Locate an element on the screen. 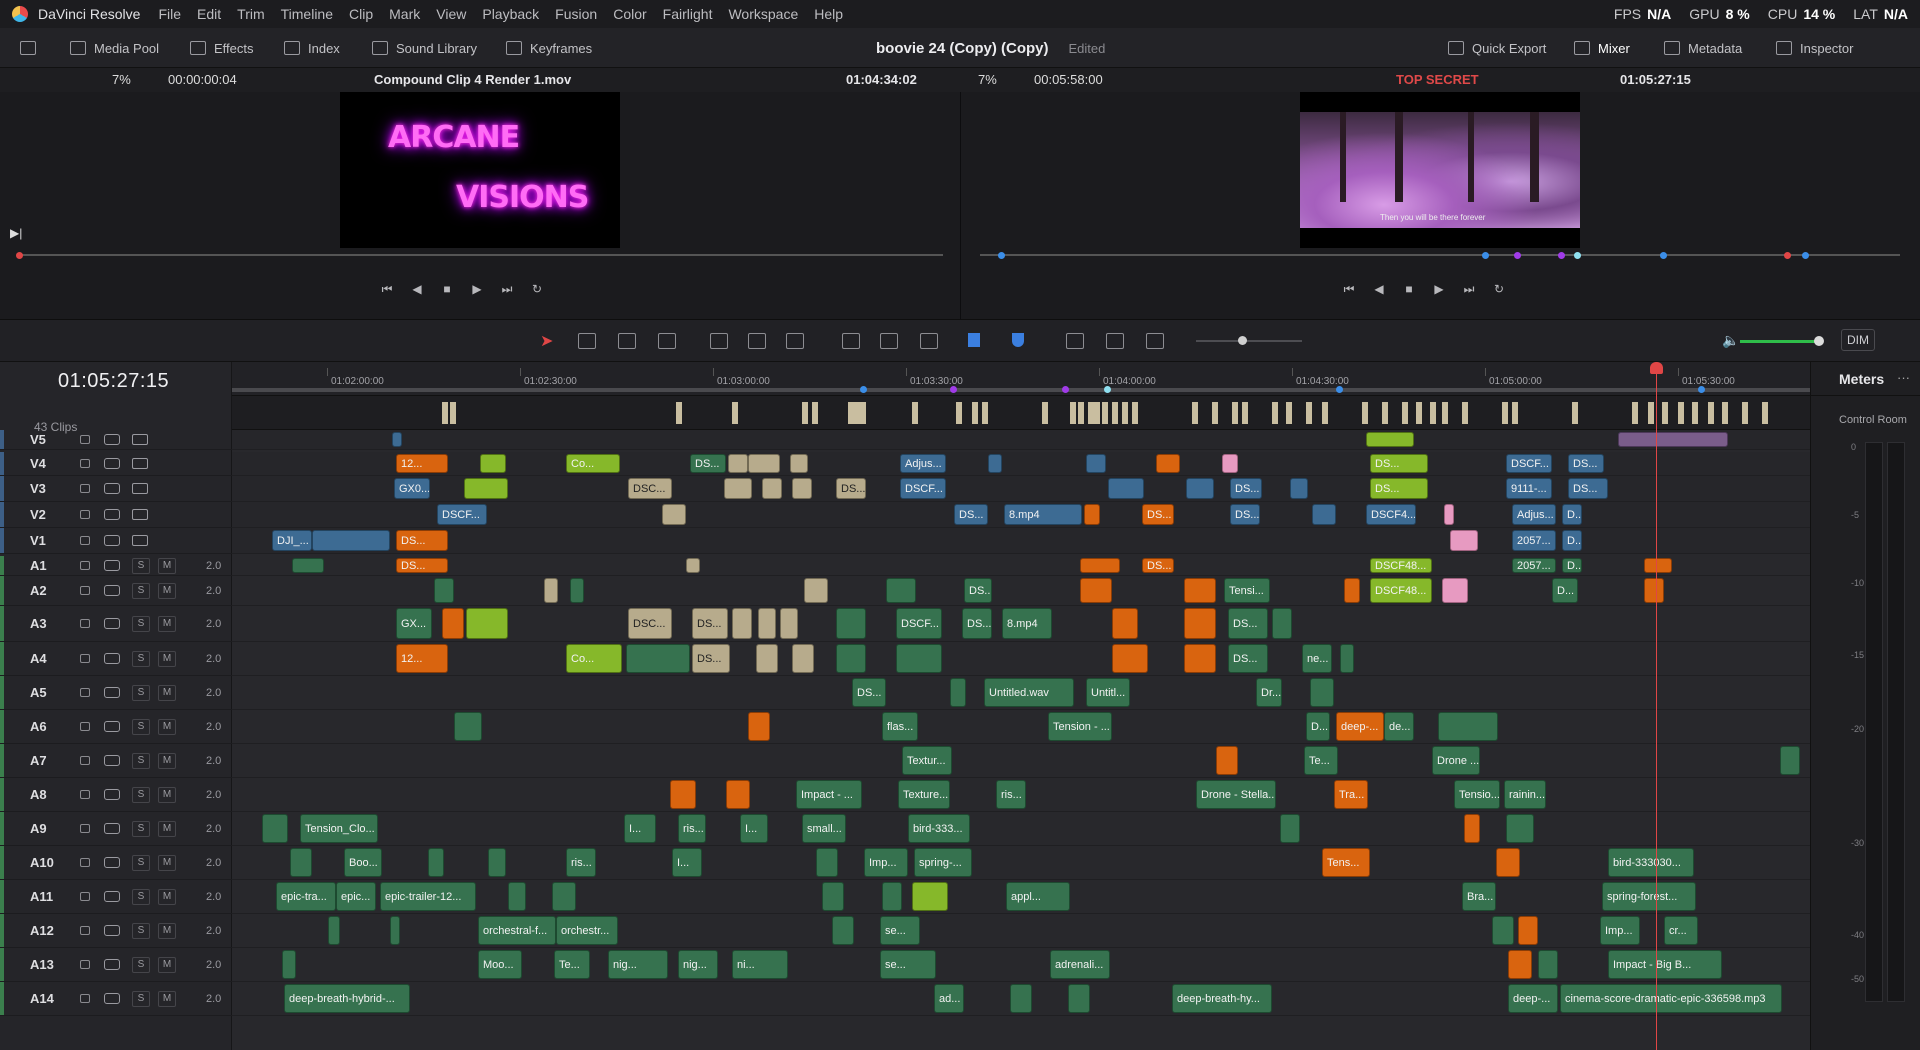  timeline-timecode: 01:05:27:15 is located at coordinates (113, 381).